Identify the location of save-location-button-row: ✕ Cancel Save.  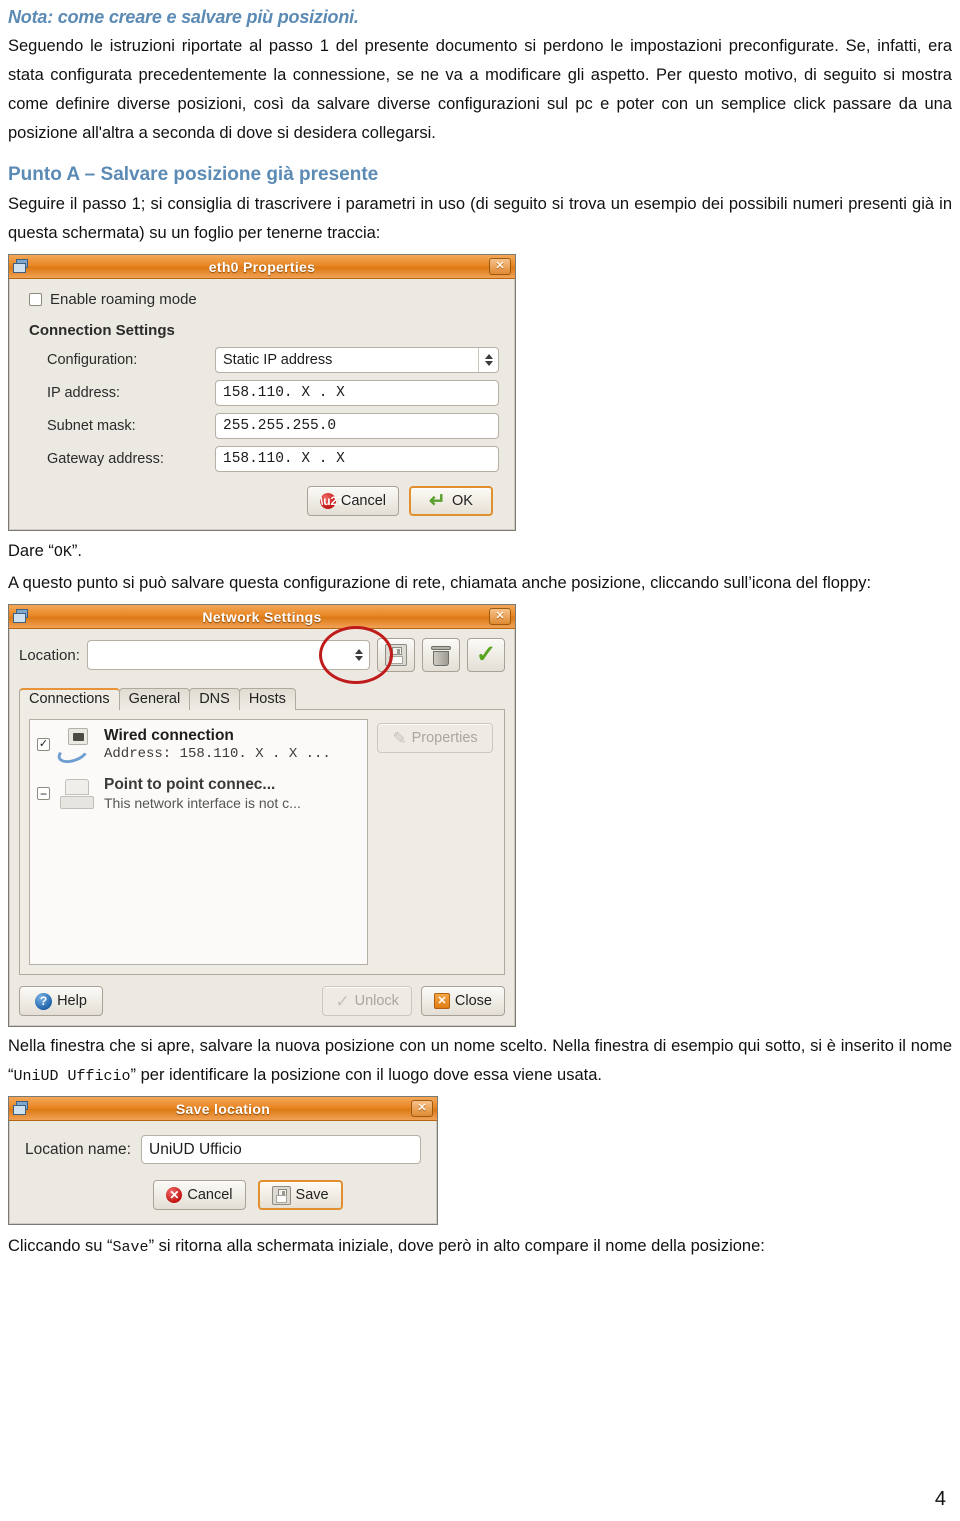
(223, 1195).